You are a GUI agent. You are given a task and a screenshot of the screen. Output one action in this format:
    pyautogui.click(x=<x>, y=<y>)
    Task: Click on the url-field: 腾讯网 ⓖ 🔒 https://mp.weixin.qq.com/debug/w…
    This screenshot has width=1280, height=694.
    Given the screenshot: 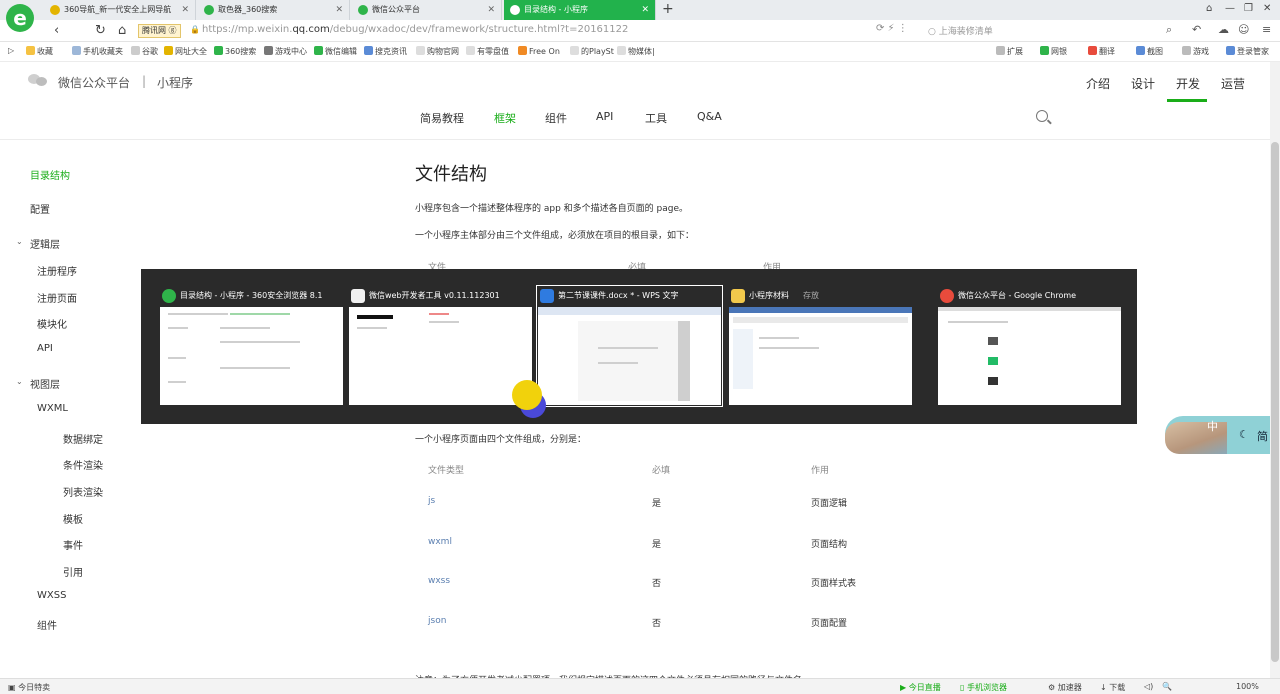 What is the action you would take?
    pyautogui.click(x=503, y=31)
    